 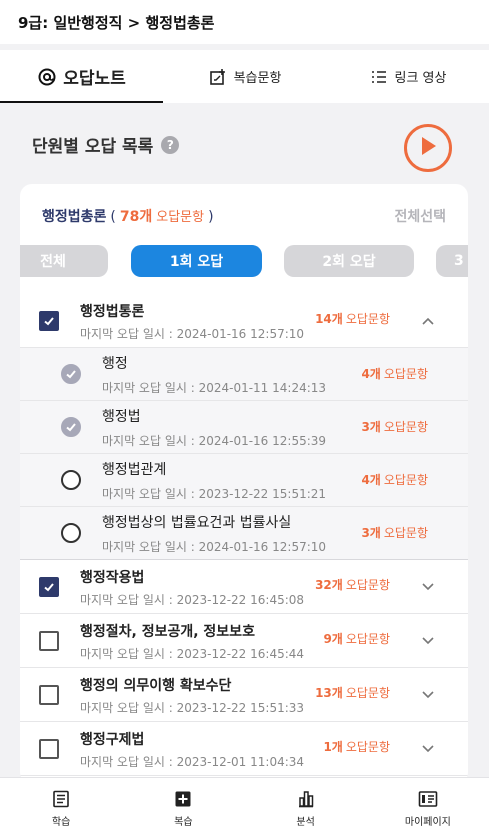 I want to click on tab-label: 링크 영상, so click(x=420, y=78).